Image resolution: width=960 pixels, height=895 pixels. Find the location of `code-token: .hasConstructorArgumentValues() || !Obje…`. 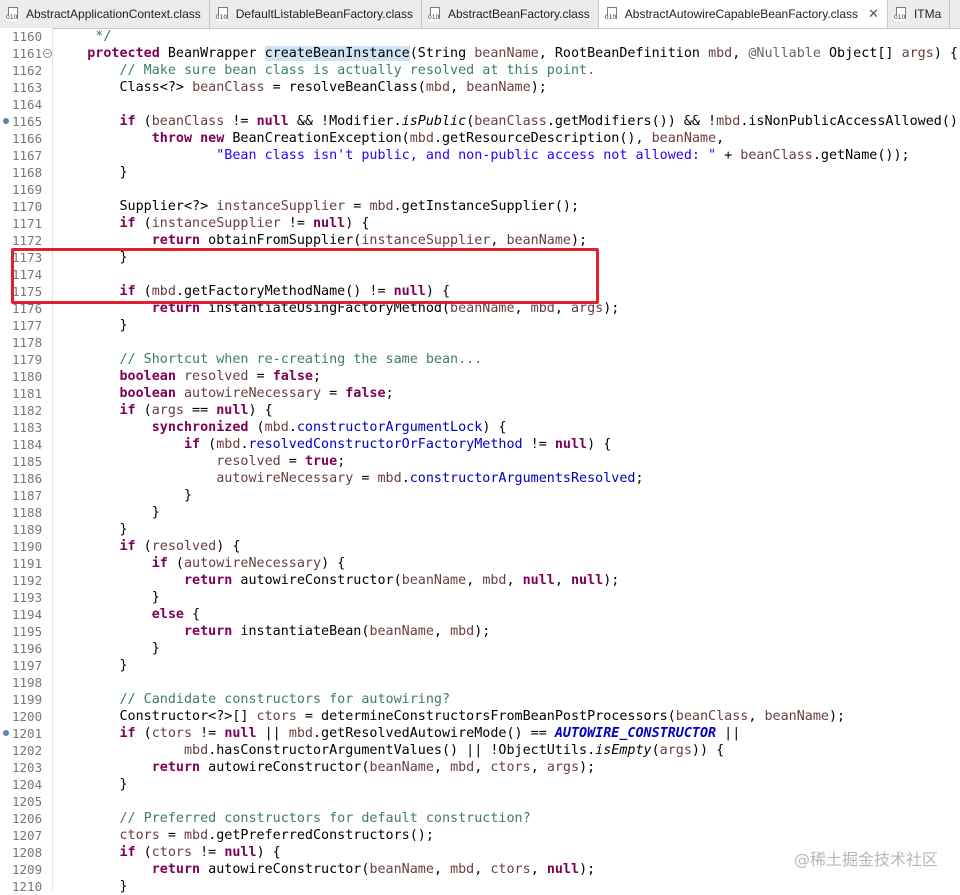

code-token: .hasConstructorArgumentValues() || !Obje… is located at coordinates (402, 750).